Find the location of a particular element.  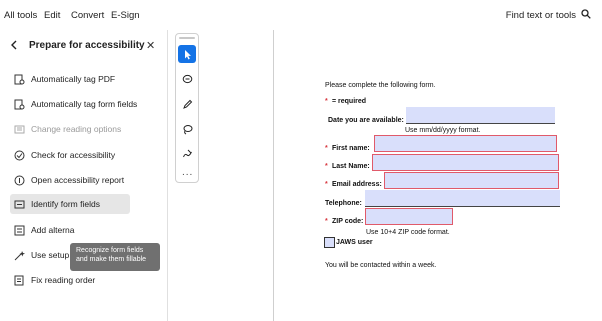

back-chevron-icon is located at coordinates (14, 45).